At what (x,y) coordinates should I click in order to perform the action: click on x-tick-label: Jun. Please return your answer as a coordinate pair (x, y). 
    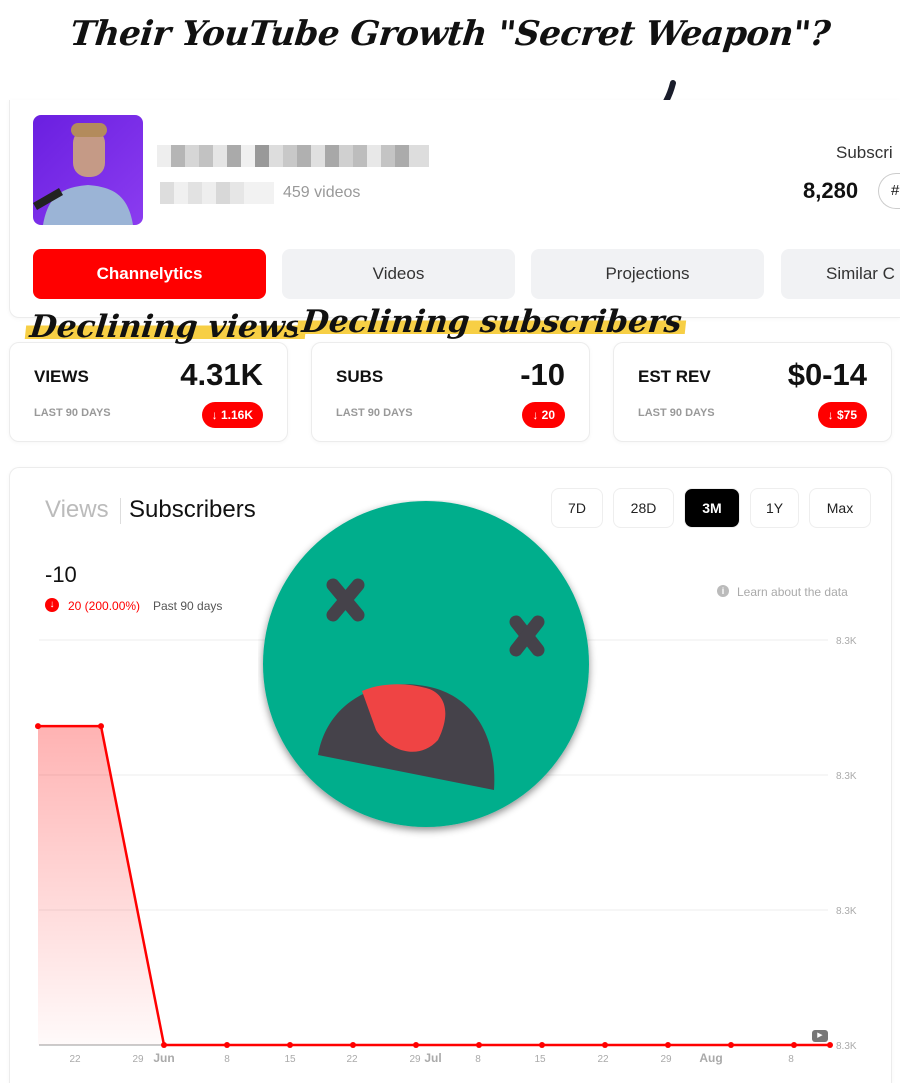
    Looking at the image, I should click on (163, 1058).